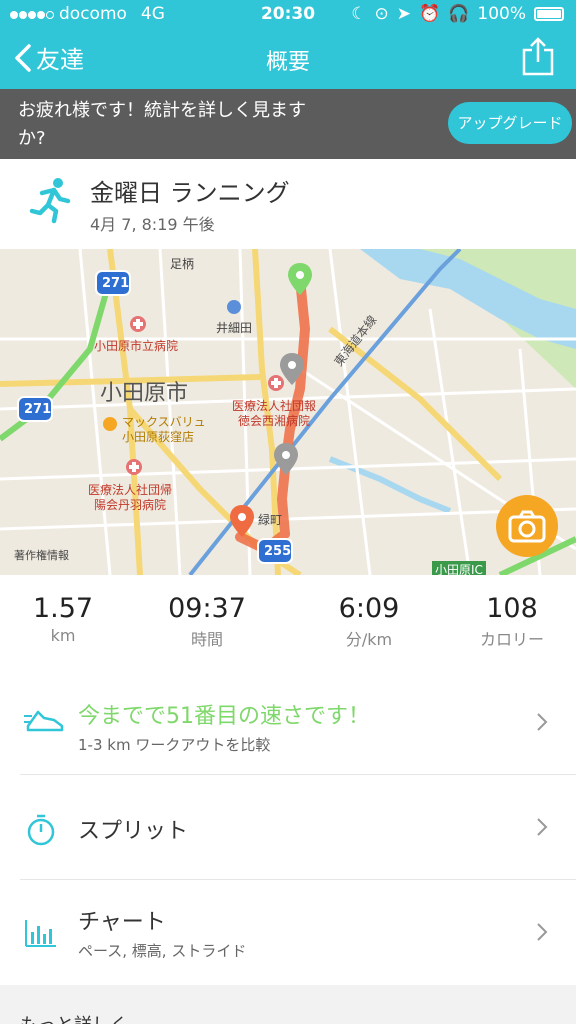 Image resolution: width=576 pixels, height=1024 pixels. What do you see at coordinates (270, 520) in the screenshot?
I see `map-label-station: 緑町` at bounding box center [270, 520].